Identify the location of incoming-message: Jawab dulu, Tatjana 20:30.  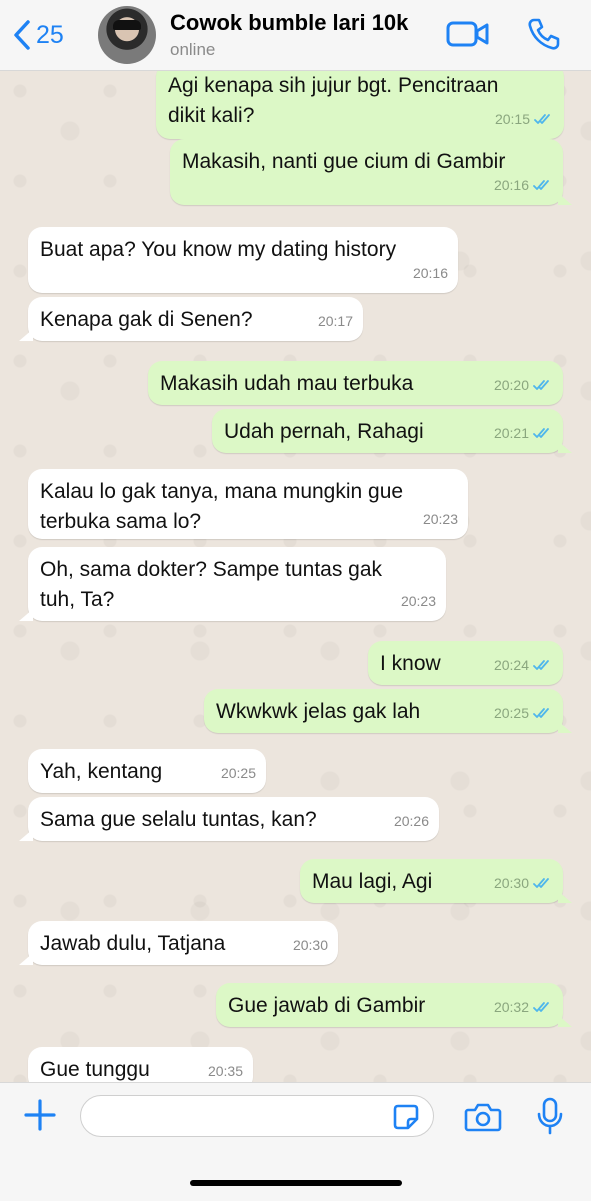
(178, 943).